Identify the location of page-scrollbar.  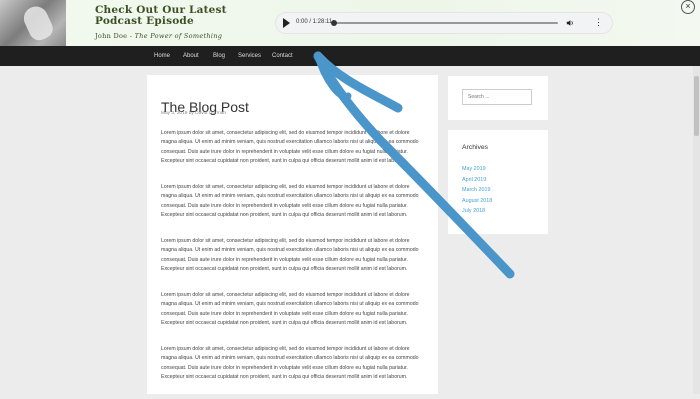
(696, 230).